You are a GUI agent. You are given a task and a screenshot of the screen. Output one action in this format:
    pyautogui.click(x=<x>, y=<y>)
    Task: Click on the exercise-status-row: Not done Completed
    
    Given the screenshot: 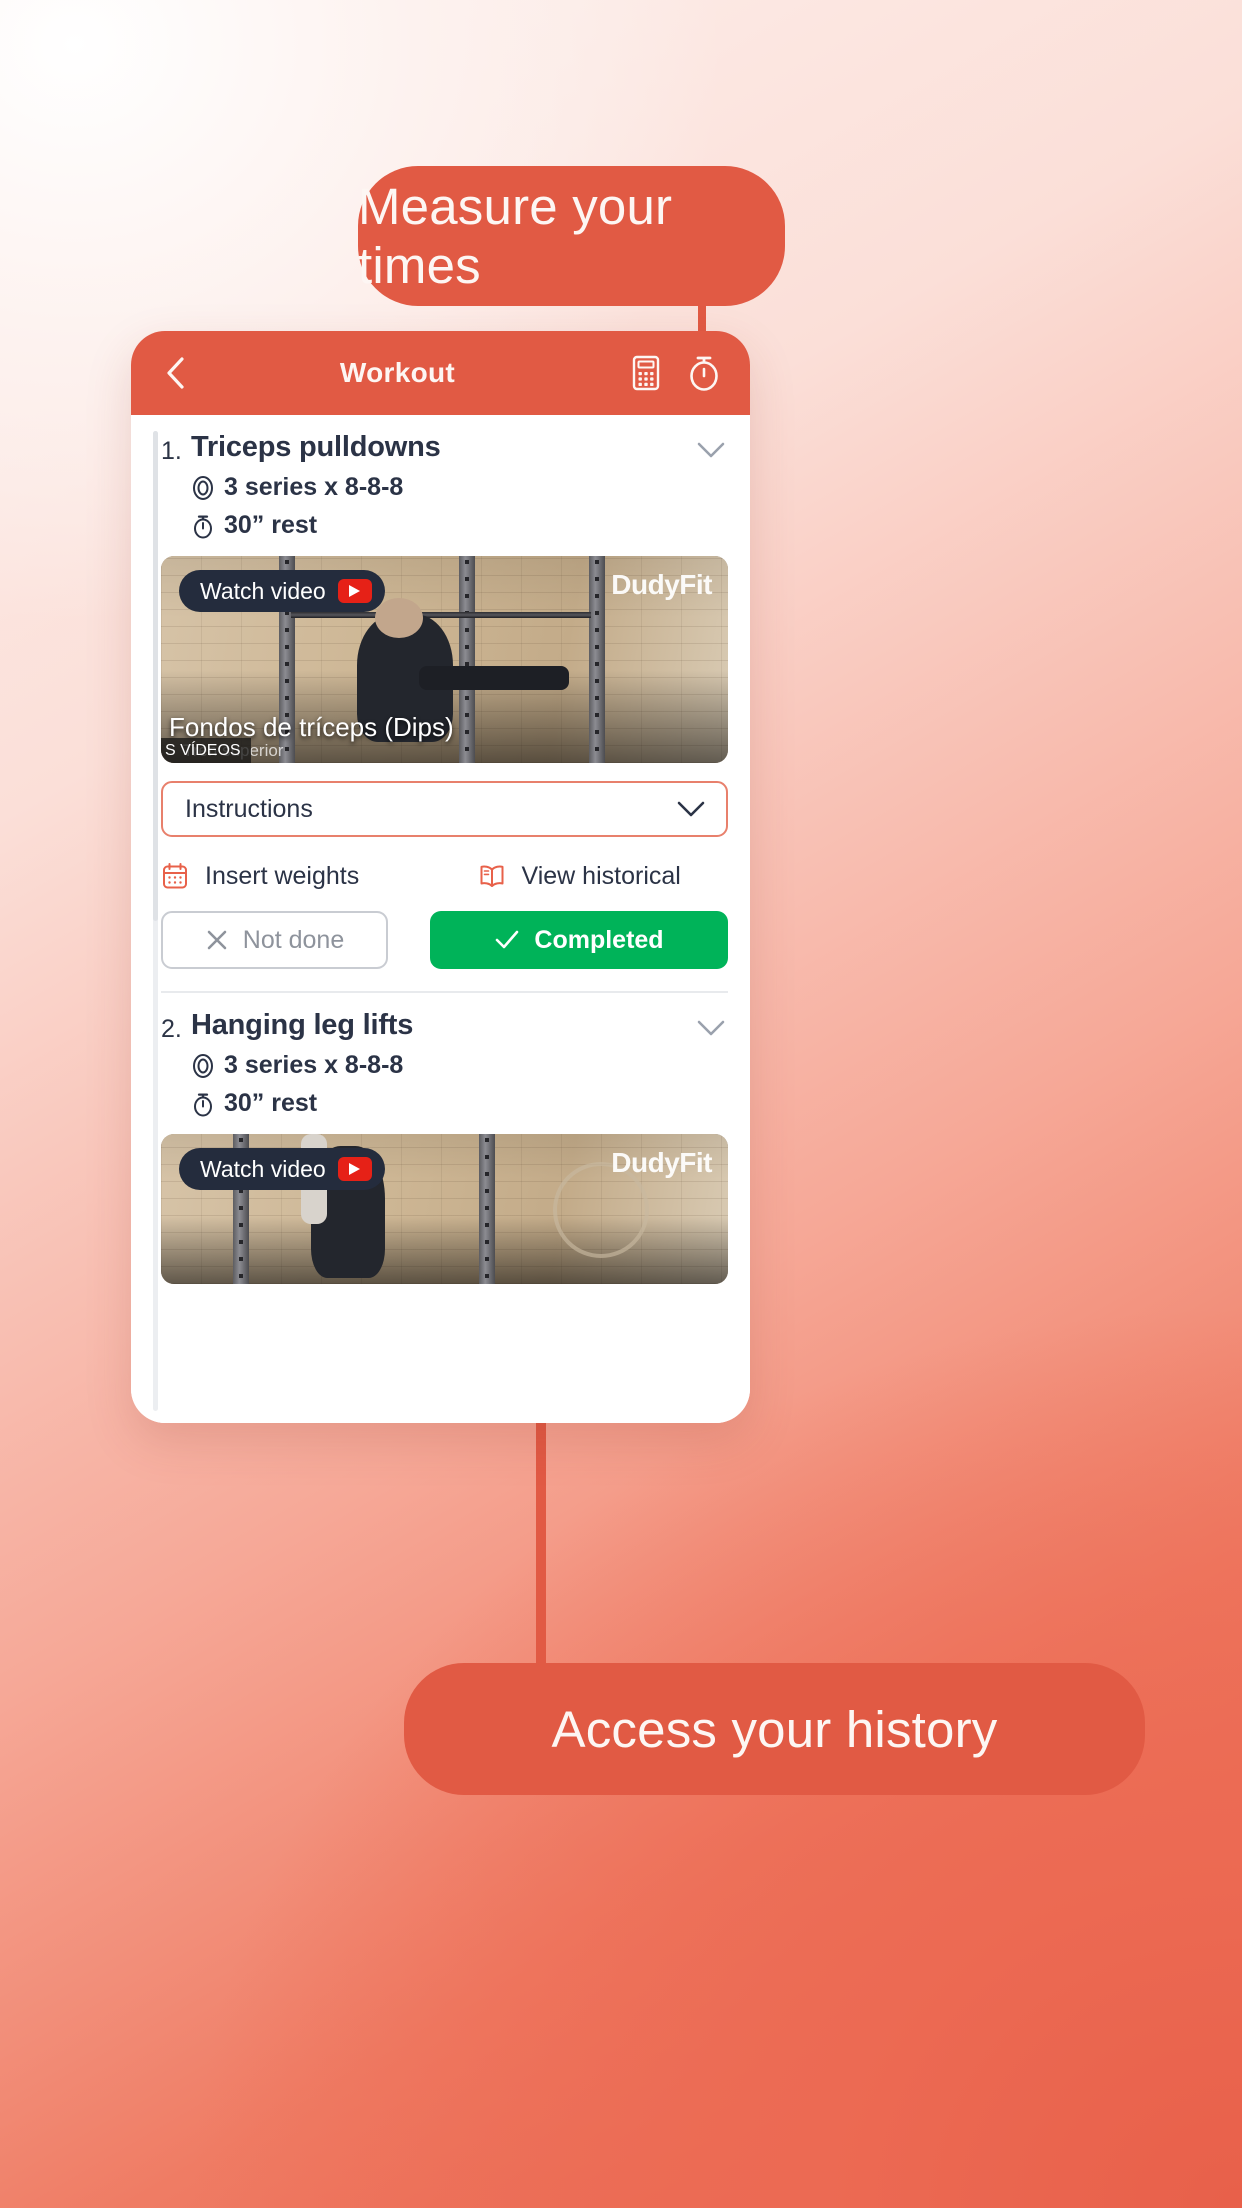 What is the action you would take?
    pyautogui.click(x=444, y=951)
    